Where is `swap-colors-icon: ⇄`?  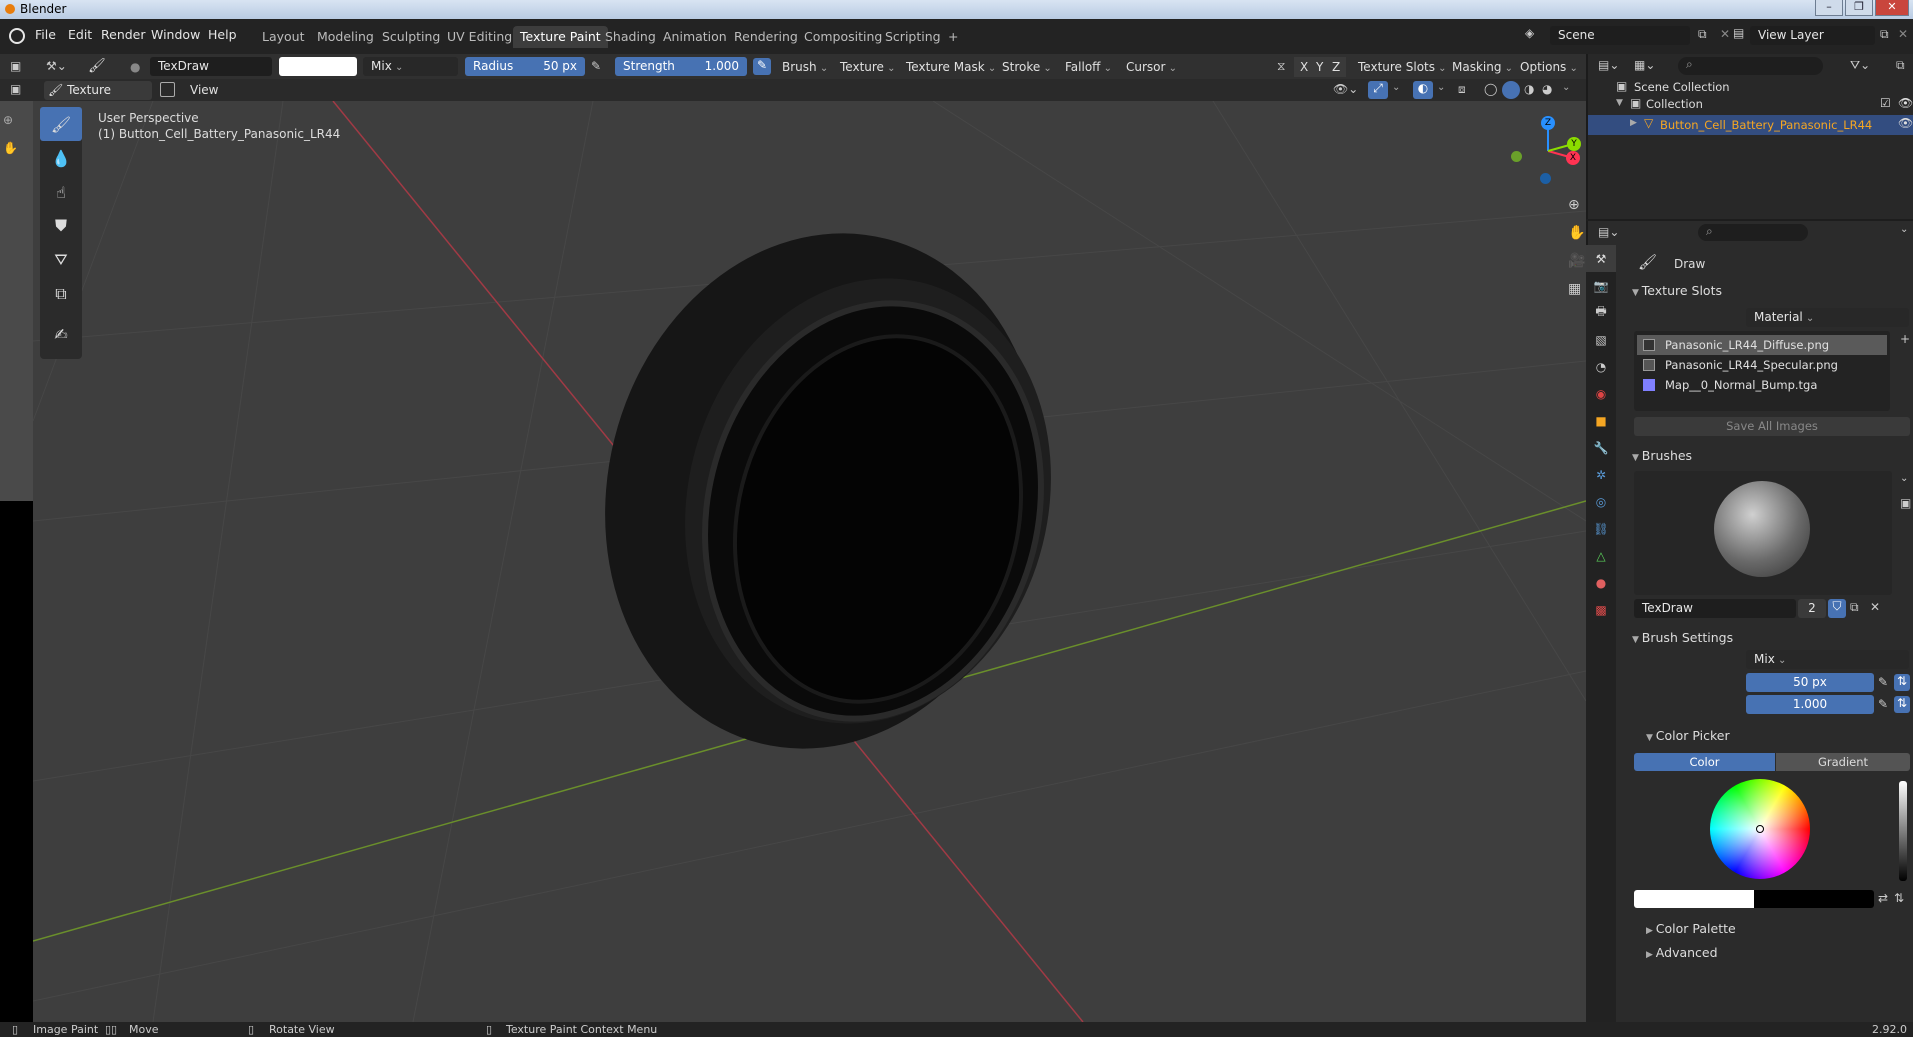 swap-colors-icon: ⇄ is located at coordinates (1883, 898).